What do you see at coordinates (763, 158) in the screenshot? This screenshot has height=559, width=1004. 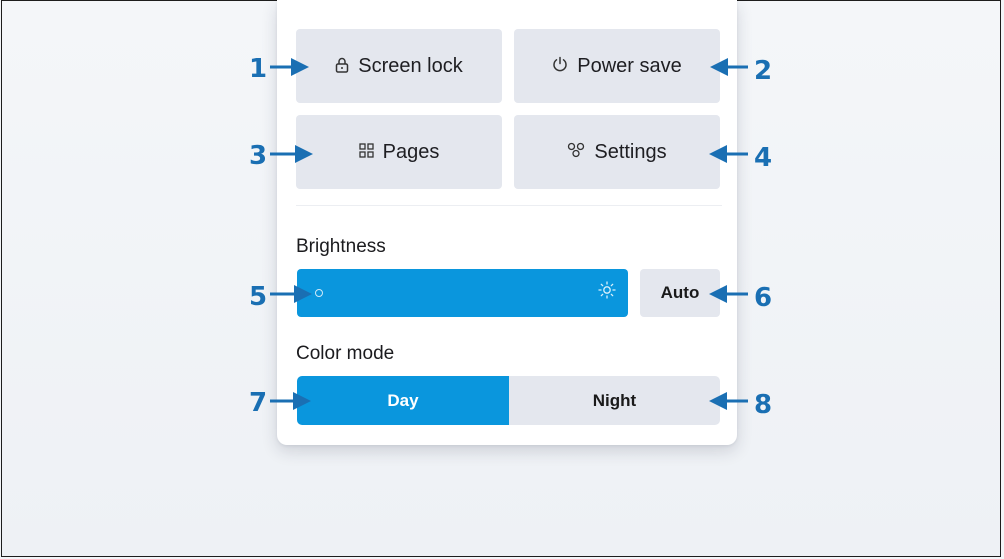 I see `callout-number-4: 4` at bounding box center [763, 158].